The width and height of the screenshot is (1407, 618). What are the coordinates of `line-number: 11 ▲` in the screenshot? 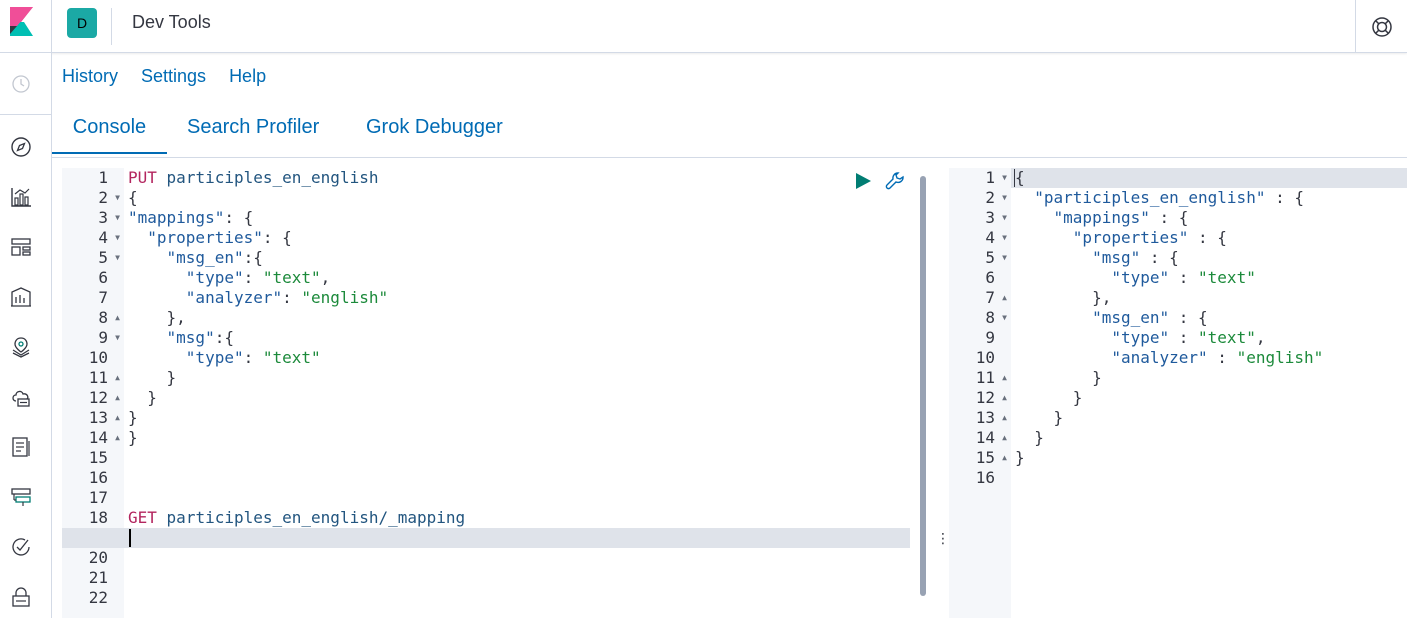 It's located at (991, 378).